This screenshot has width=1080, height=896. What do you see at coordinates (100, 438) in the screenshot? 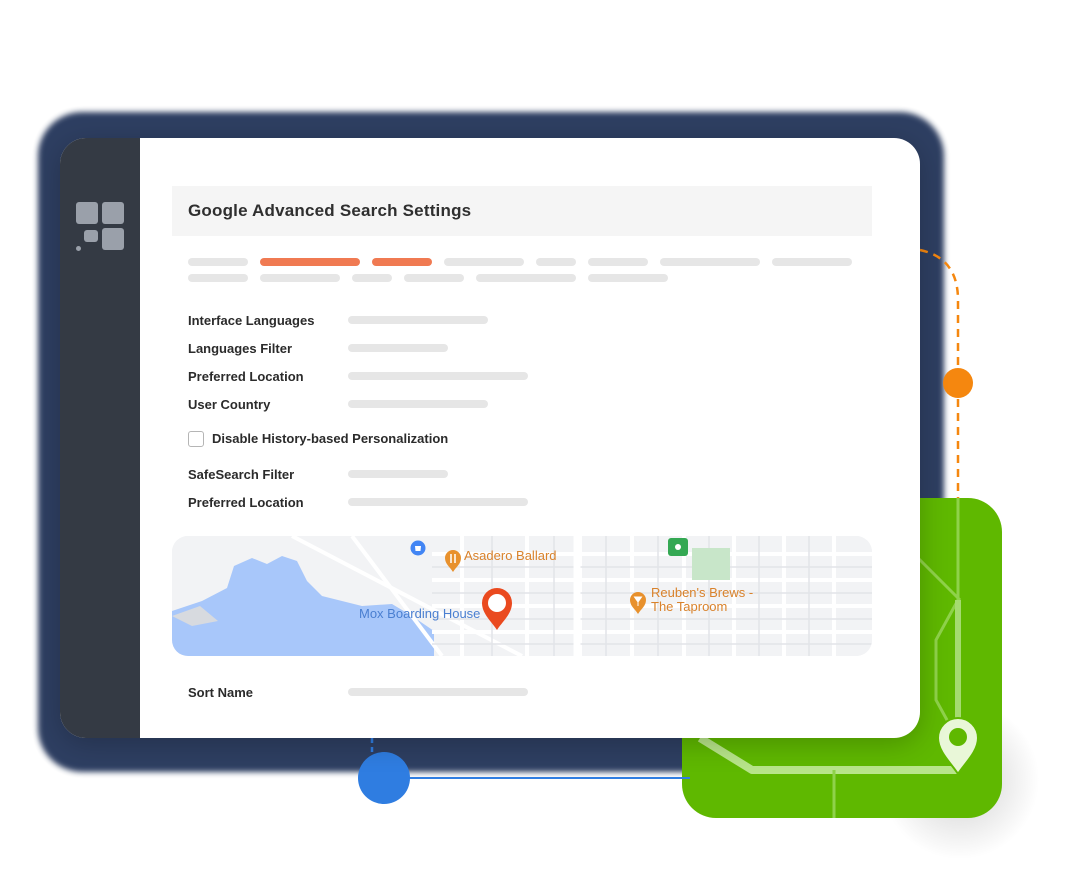
I see `sidebar` at bounding box center [100, 438].